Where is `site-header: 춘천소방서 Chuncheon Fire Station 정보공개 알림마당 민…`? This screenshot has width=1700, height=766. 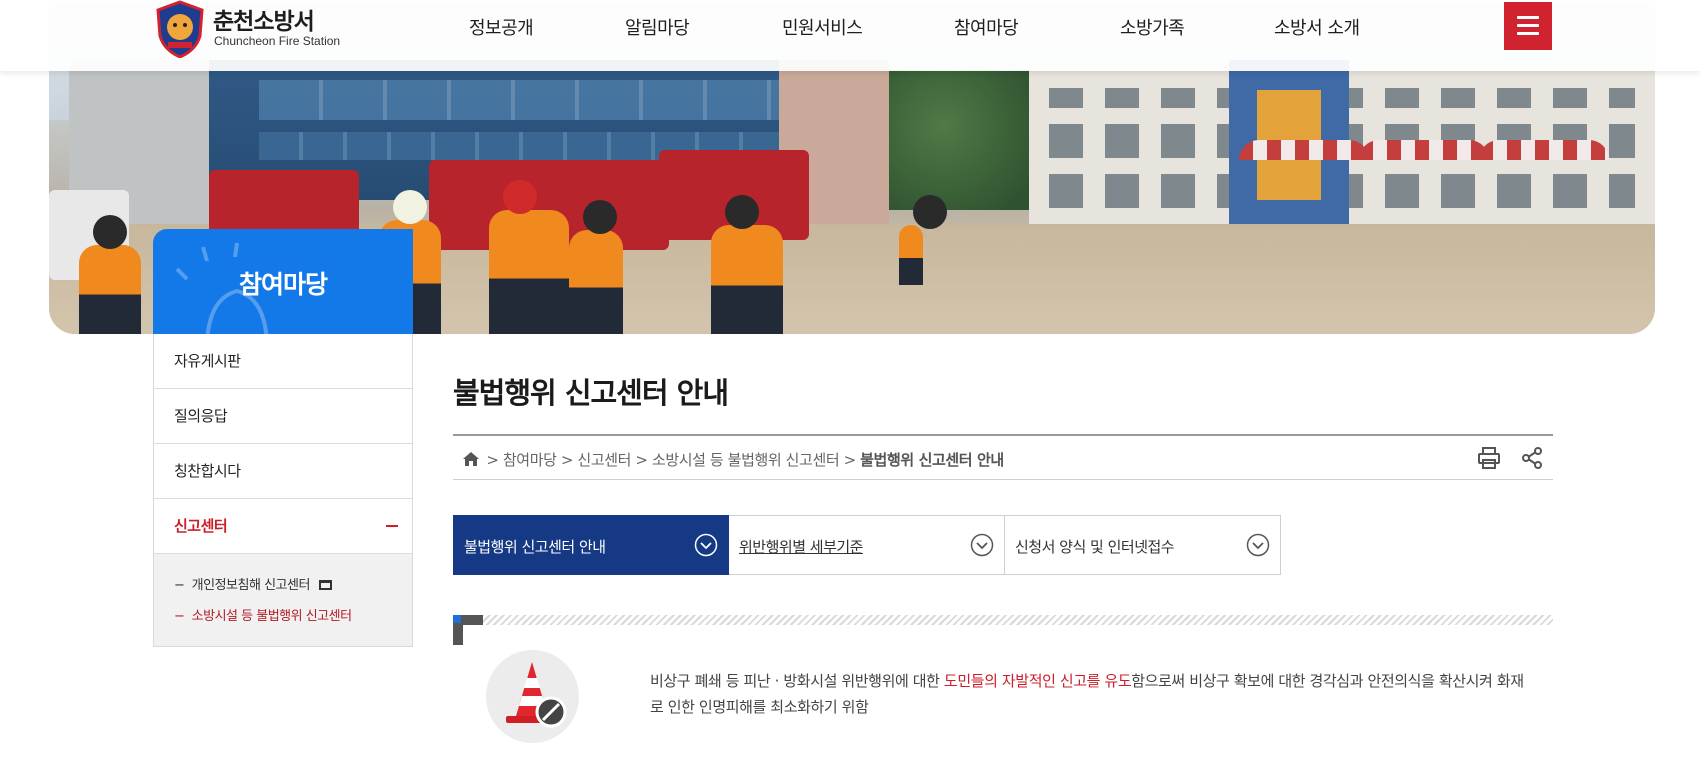 site-header: 춘천소방서 Chuncheon Fire Station 정보공개 알림마당 민… is located at coordinates (850, 35).